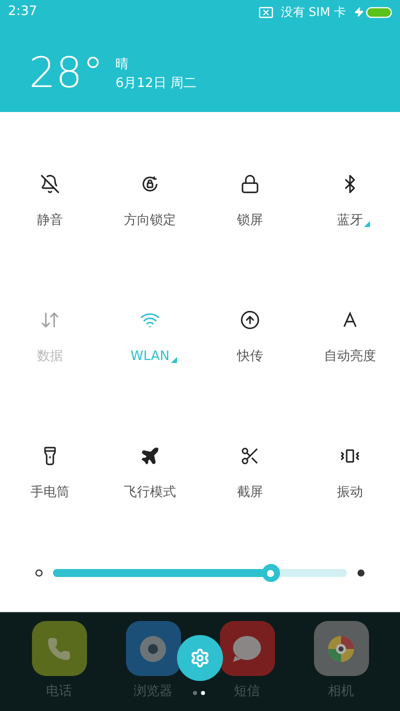 Image resolution: width=400 pixels, height=711 pixels. Describe the element at coordinates (250, 456) in the screenshot. I see `scissors-icon` at that location.